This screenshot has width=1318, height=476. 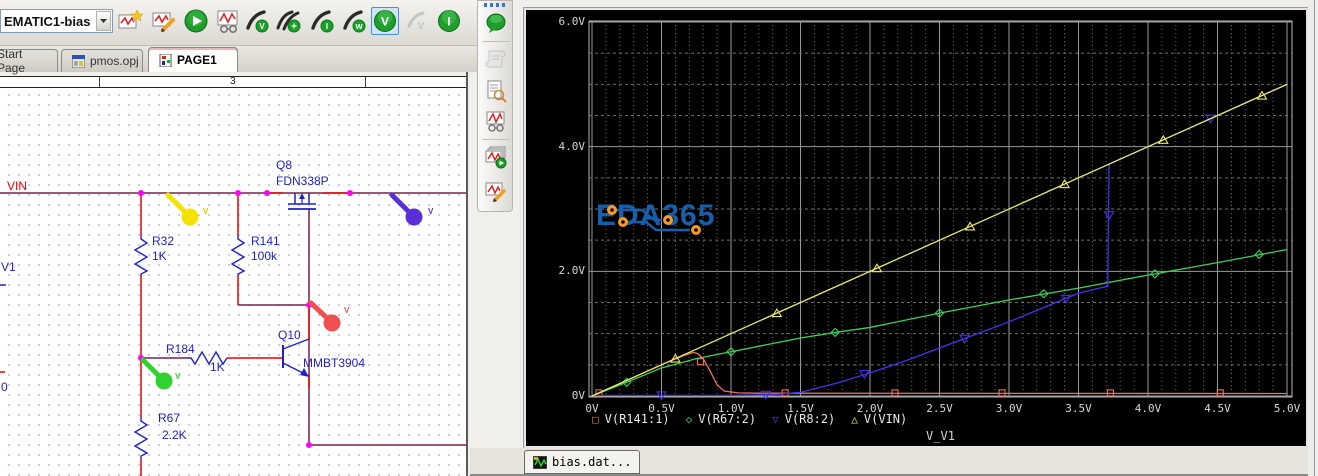 I want to click on x-tick-label: 5.0V, so click(x=1287, y=408).